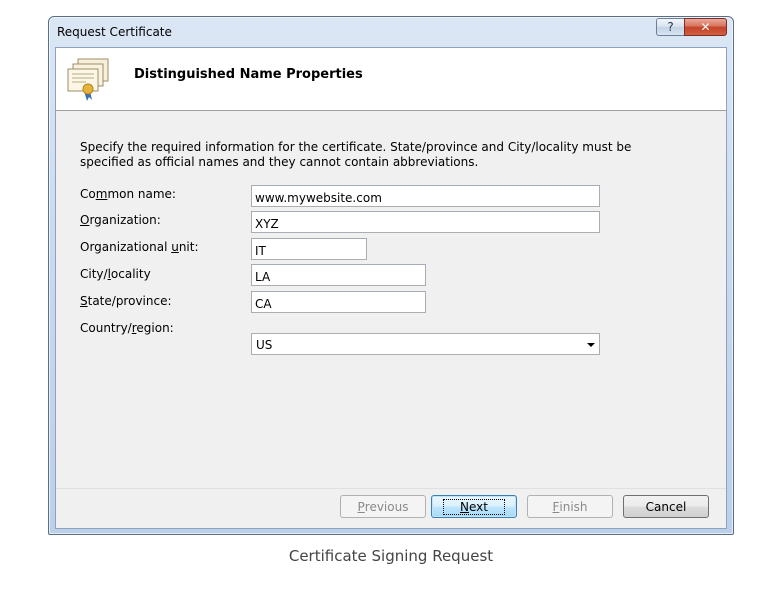 This screenshot has width=780, height=589. Describe the element at coordinates (139, 247) in the screenshot. I see `organizational-unit-label: Organizational unit:` at that location.